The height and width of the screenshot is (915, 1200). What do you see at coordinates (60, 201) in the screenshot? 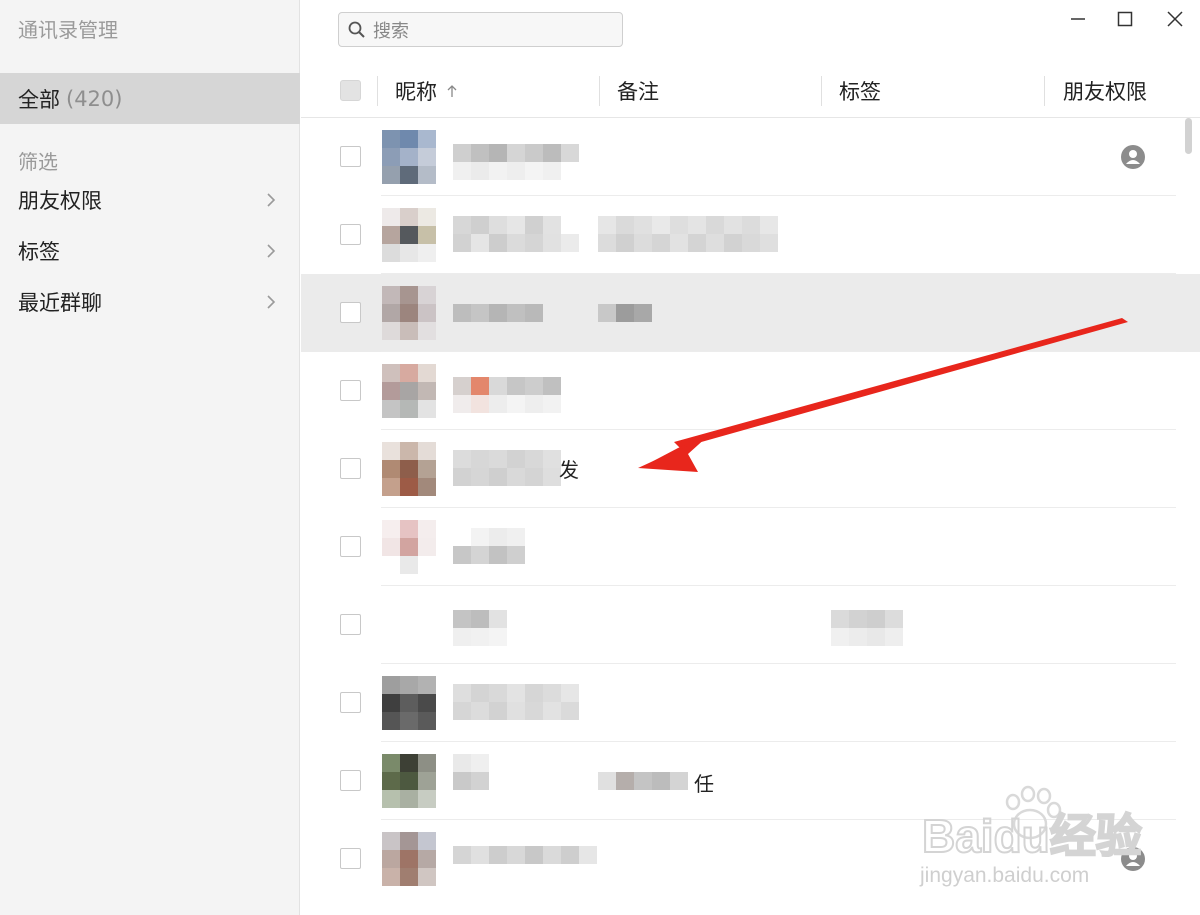
I see `sidebar-item-label: 朋友权限` at bounding box center [60, 201].